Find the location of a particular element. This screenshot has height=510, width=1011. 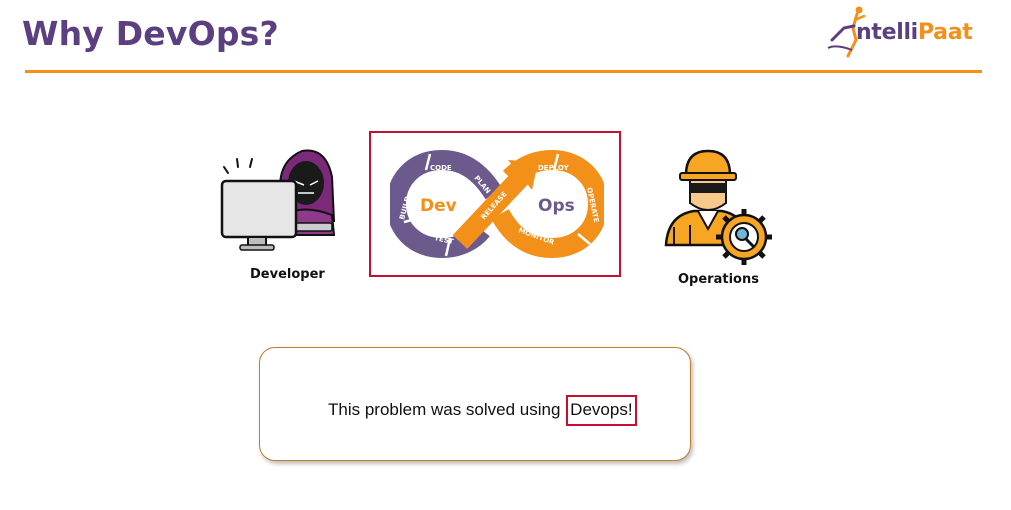

message-highlight: Devops! is located at coordinates (601, 410).